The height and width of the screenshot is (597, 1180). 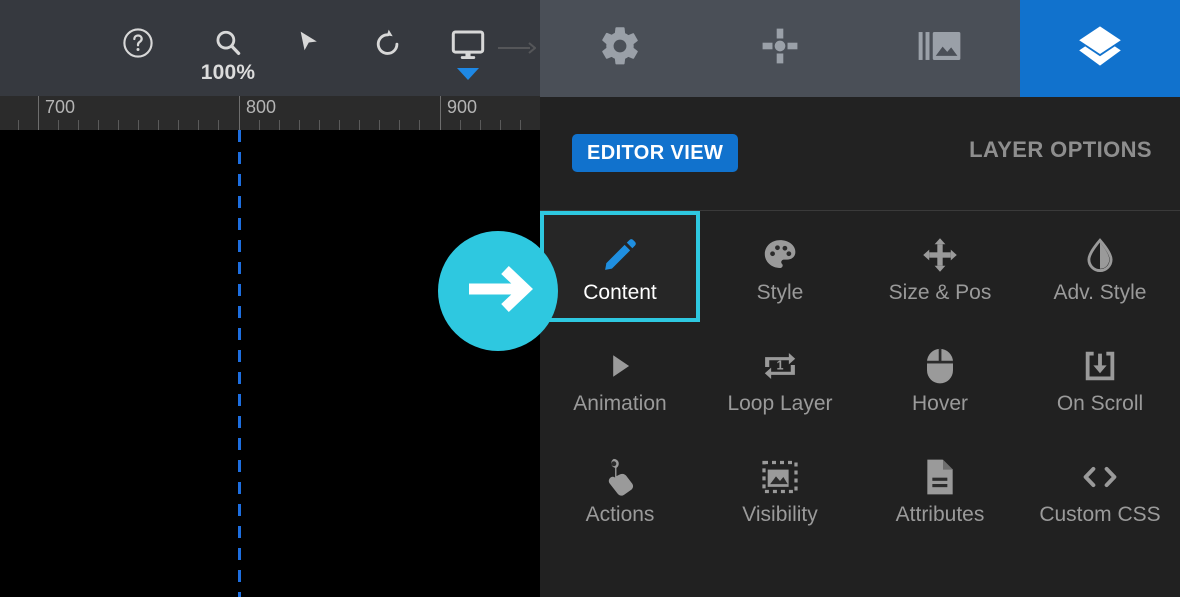 What do you see at coordinates (940, 366) in the screenshot?
I see `mouse-icon` at bounding box center [940, 366].